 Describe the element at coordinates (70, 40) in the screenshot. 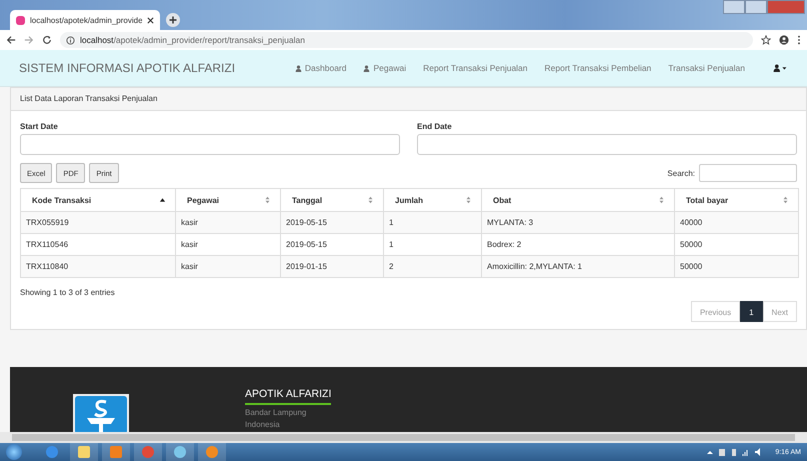

I see `info-icon` at that location.